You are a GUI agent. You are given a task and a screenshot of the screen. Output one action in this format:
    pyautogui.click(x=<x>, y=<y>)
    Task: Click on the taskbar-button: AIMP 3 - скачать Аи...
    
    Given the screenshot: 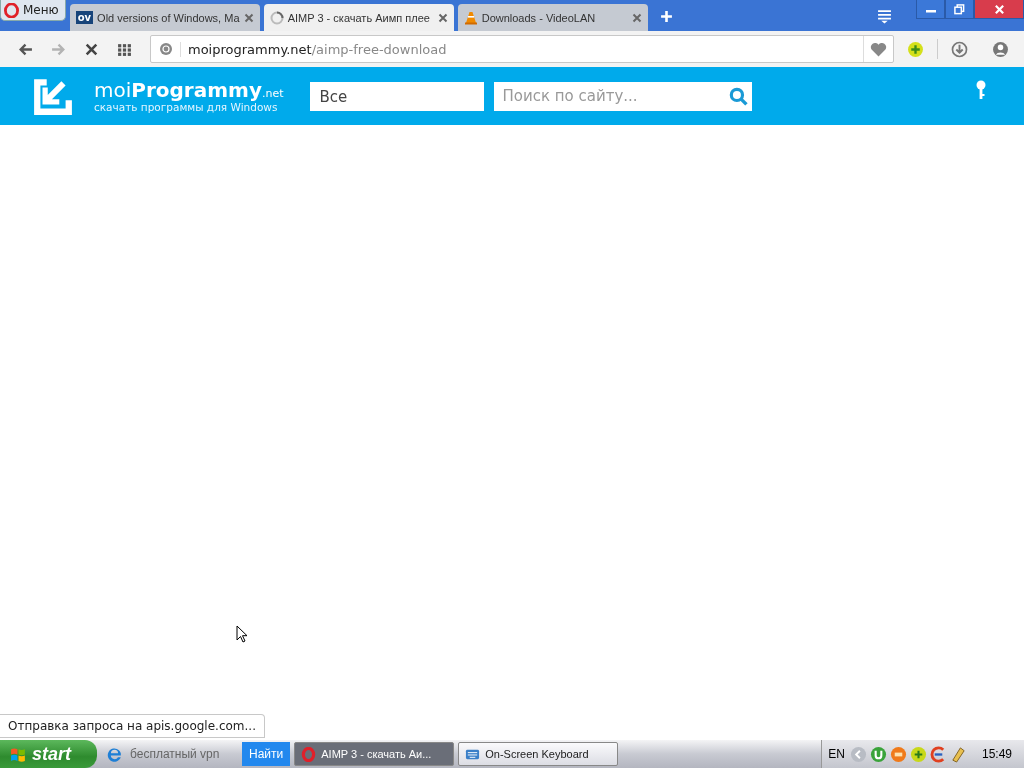 What is the action you would take?
    pyautogui.click(x=374, y=754)
    